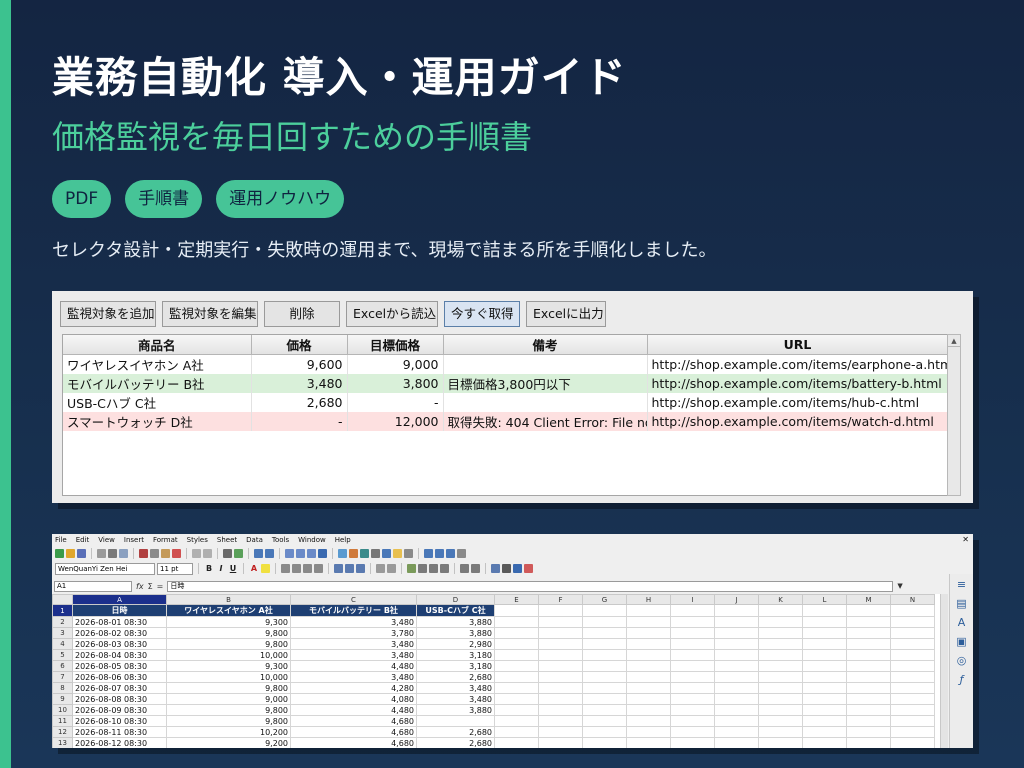 This screenshot has height=768, width=1024. Describe the element at coordinates (62, 699) in the screenshot. I see `row-header: 9` at that location.